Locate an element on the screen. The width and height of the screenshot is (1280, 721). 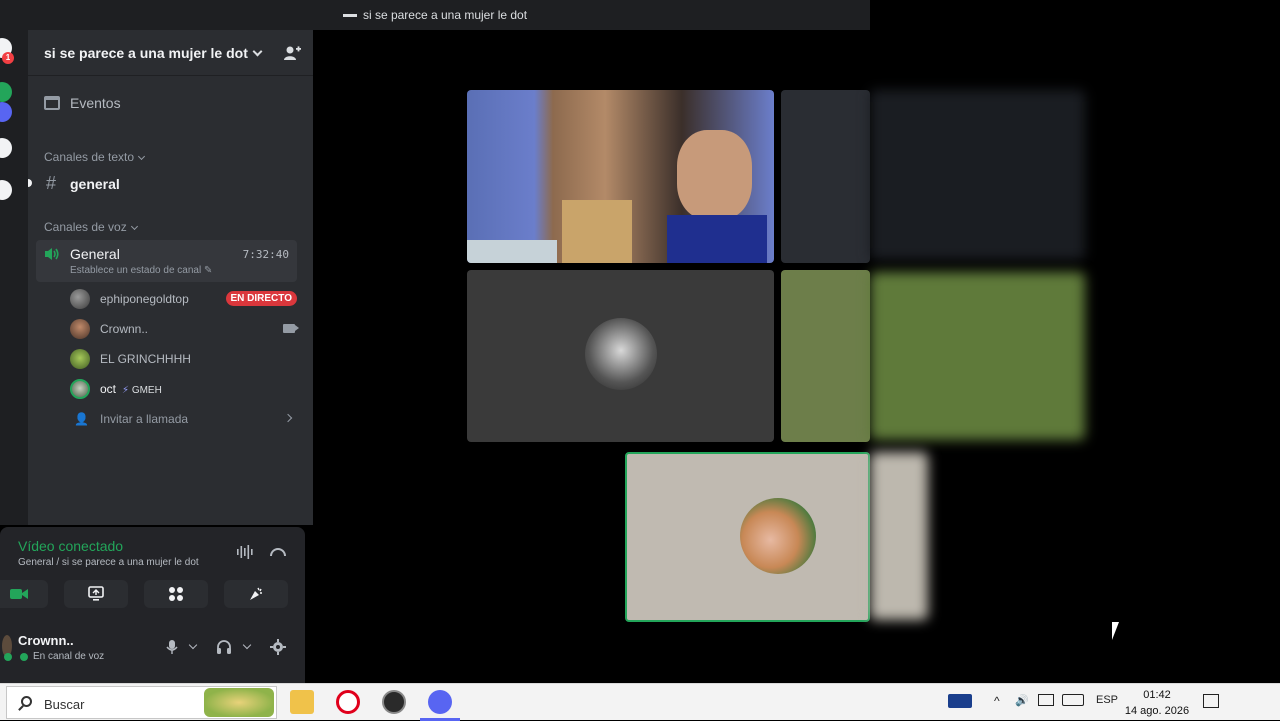
invite-label: Invitar a llamada is located at coordinates (144, 419).